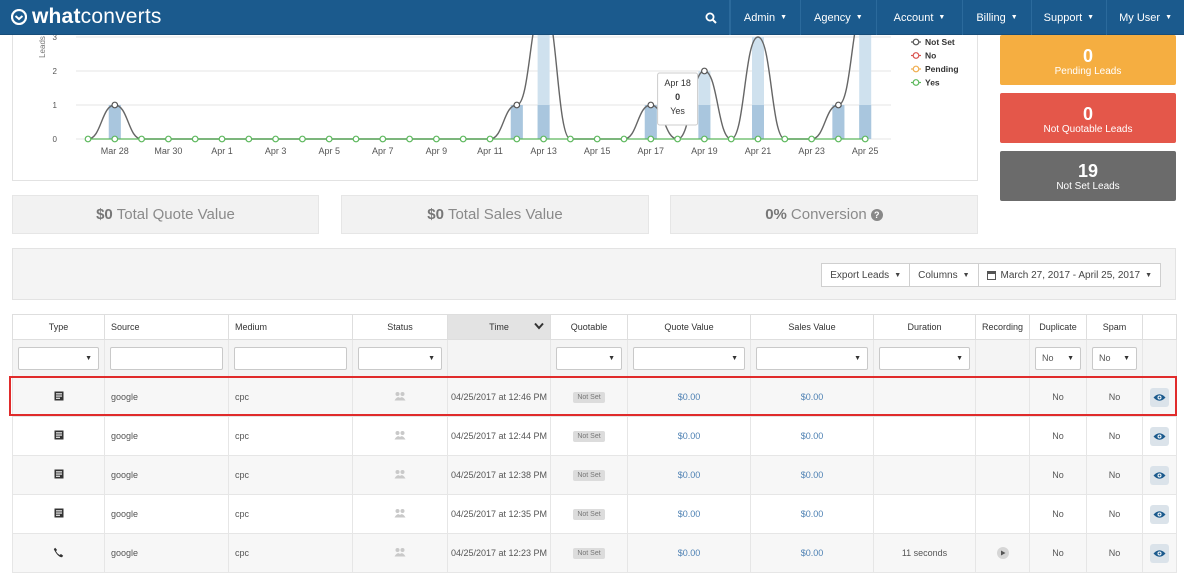  Describe the element at coordinates (86, 16) in the screenshot. I see `whatconverts-logo: what converts` at that location.